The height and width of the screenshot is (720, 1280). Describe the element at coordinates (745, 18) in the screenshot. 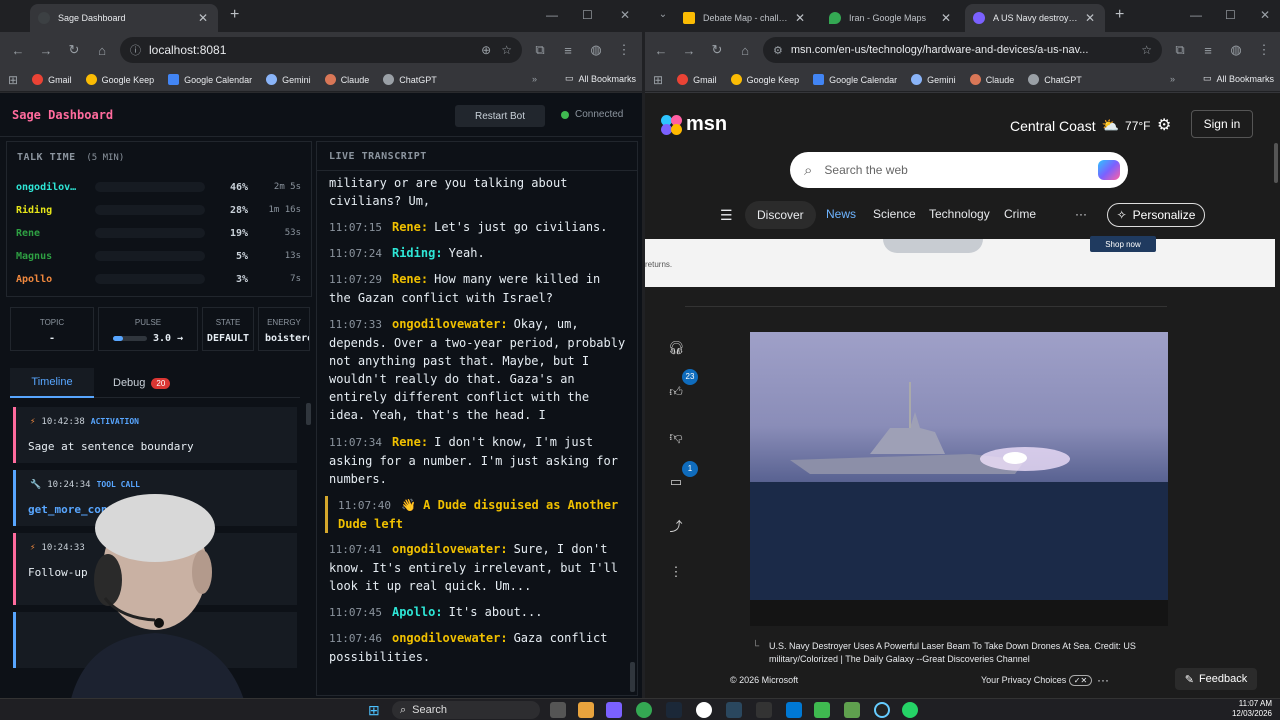

I see `tab-debate-map: Debate Map - challenge ✕` at that location.